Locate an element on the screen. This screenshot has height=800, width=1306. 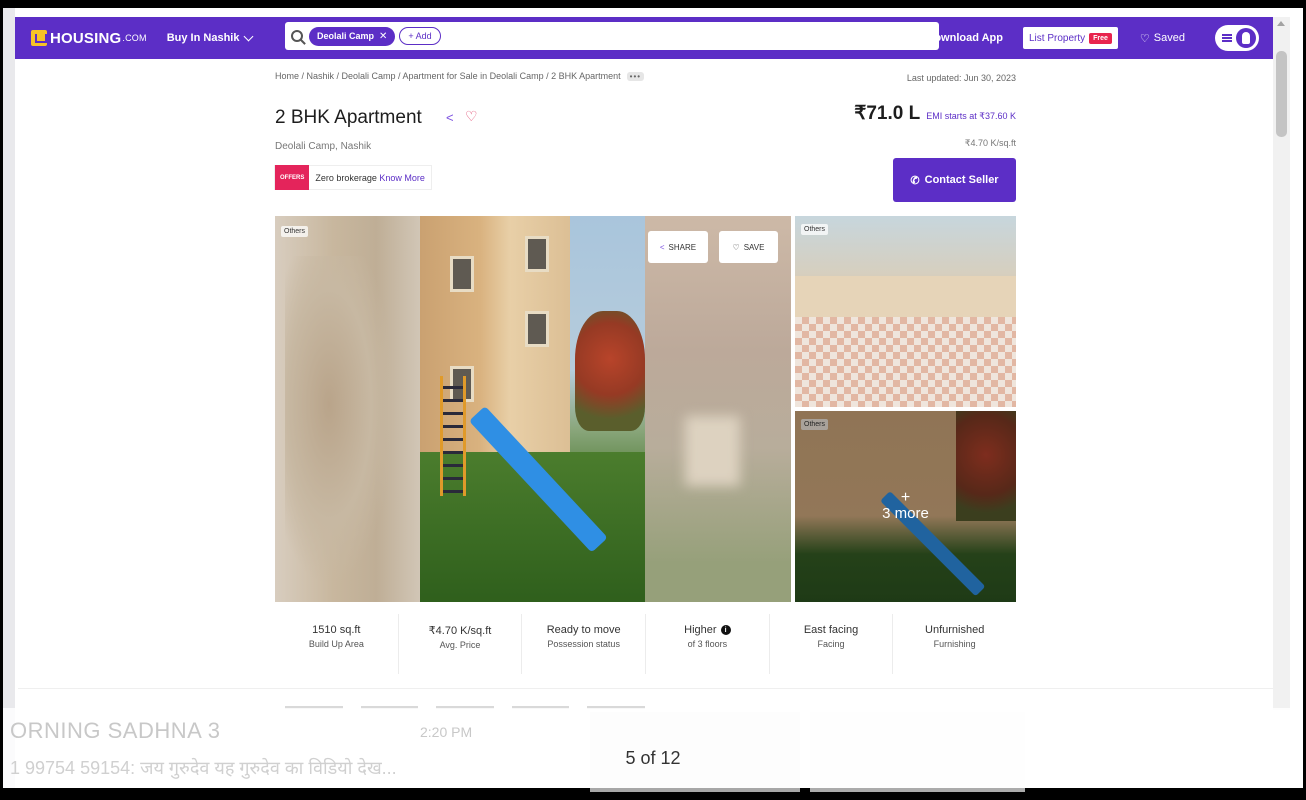
know-more-link: Know More is located at coordinates (402, 178).